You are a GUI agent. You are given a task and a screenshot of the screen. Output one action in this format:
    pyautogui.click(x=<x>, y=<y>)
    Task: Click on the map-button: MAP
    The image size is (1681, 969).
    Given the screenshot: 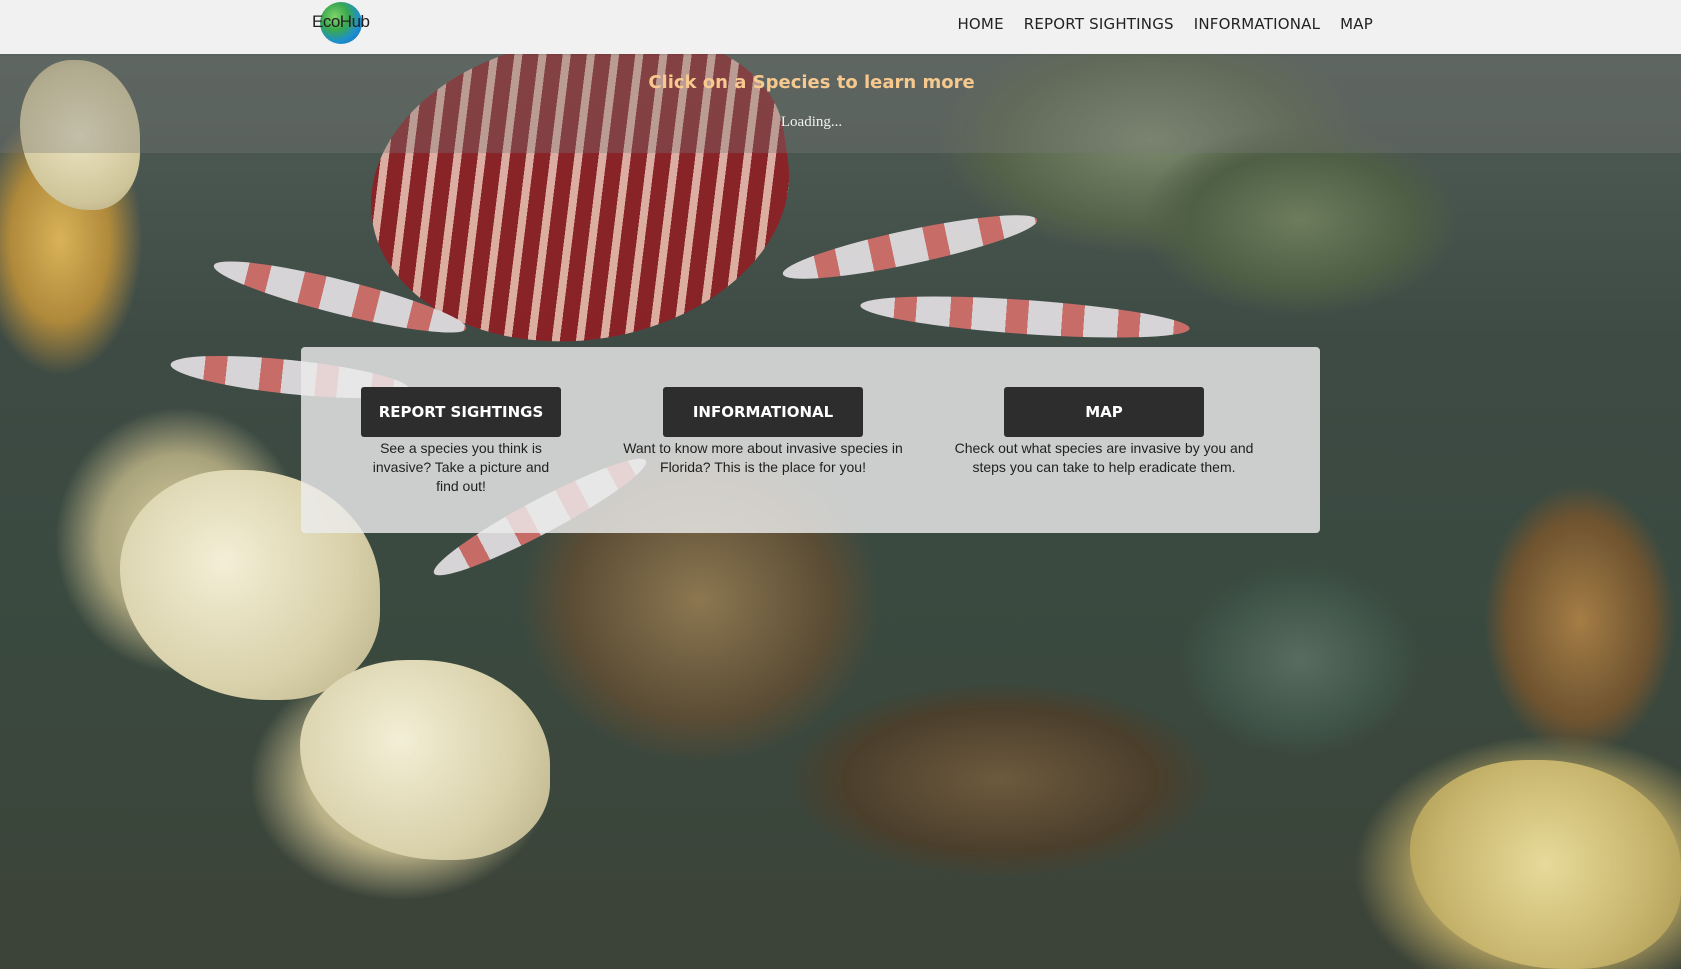 What is the action you would take?
    pyautogui.click(x=1104, y=412)
    